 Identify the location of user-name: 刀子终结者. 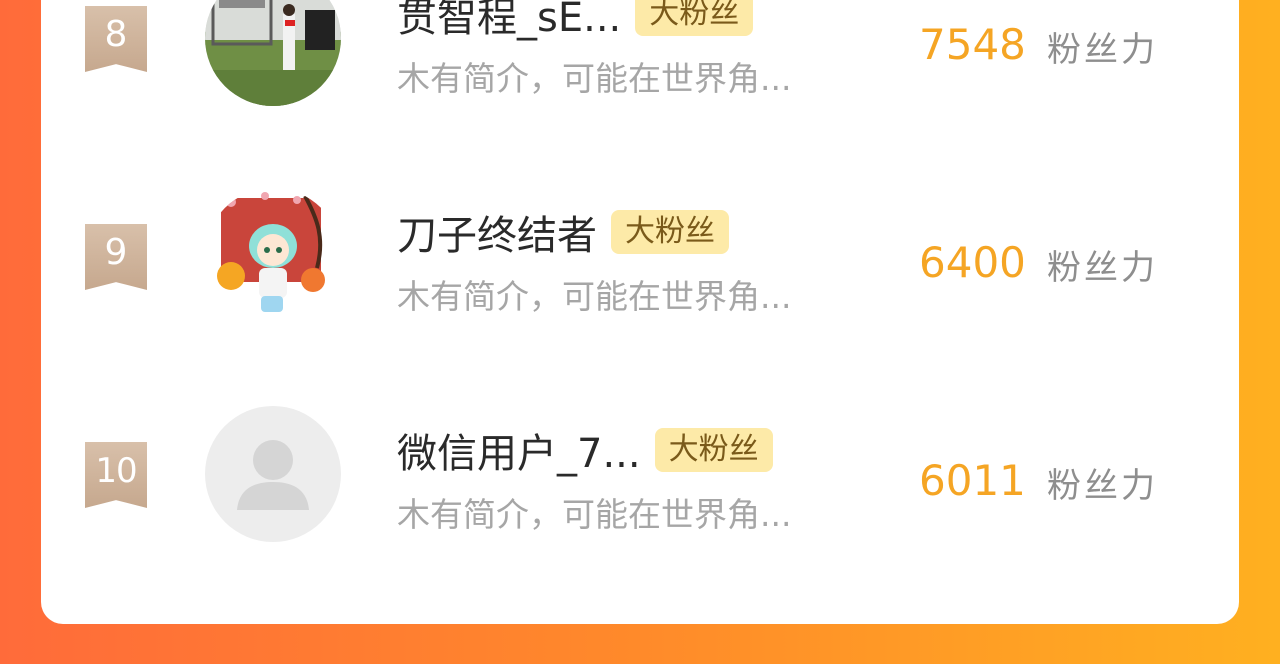
(497, 232).